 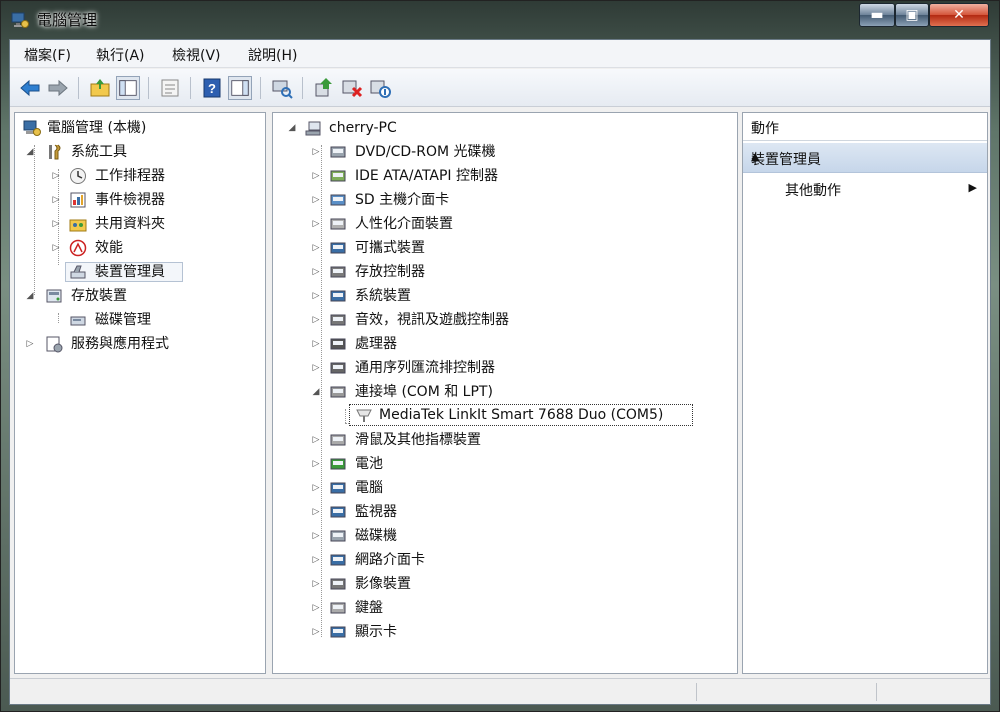 What do you see at coordinates (505, 224) in the screenshot?
I see `device-category: ▷ 人性化介面裝置` at bounding box center [505, 224].